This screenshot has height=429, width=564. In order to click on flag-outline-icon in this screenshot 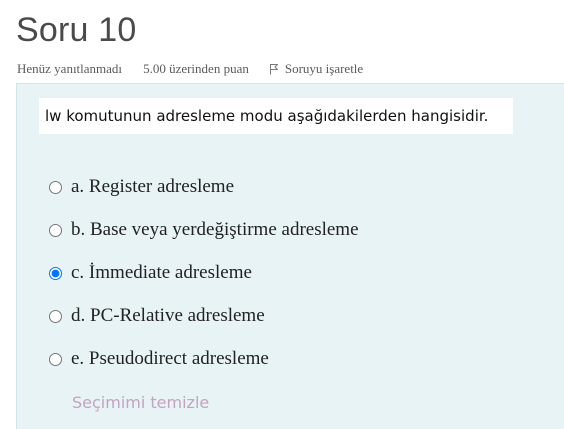, I will do `click(273, 69)`.